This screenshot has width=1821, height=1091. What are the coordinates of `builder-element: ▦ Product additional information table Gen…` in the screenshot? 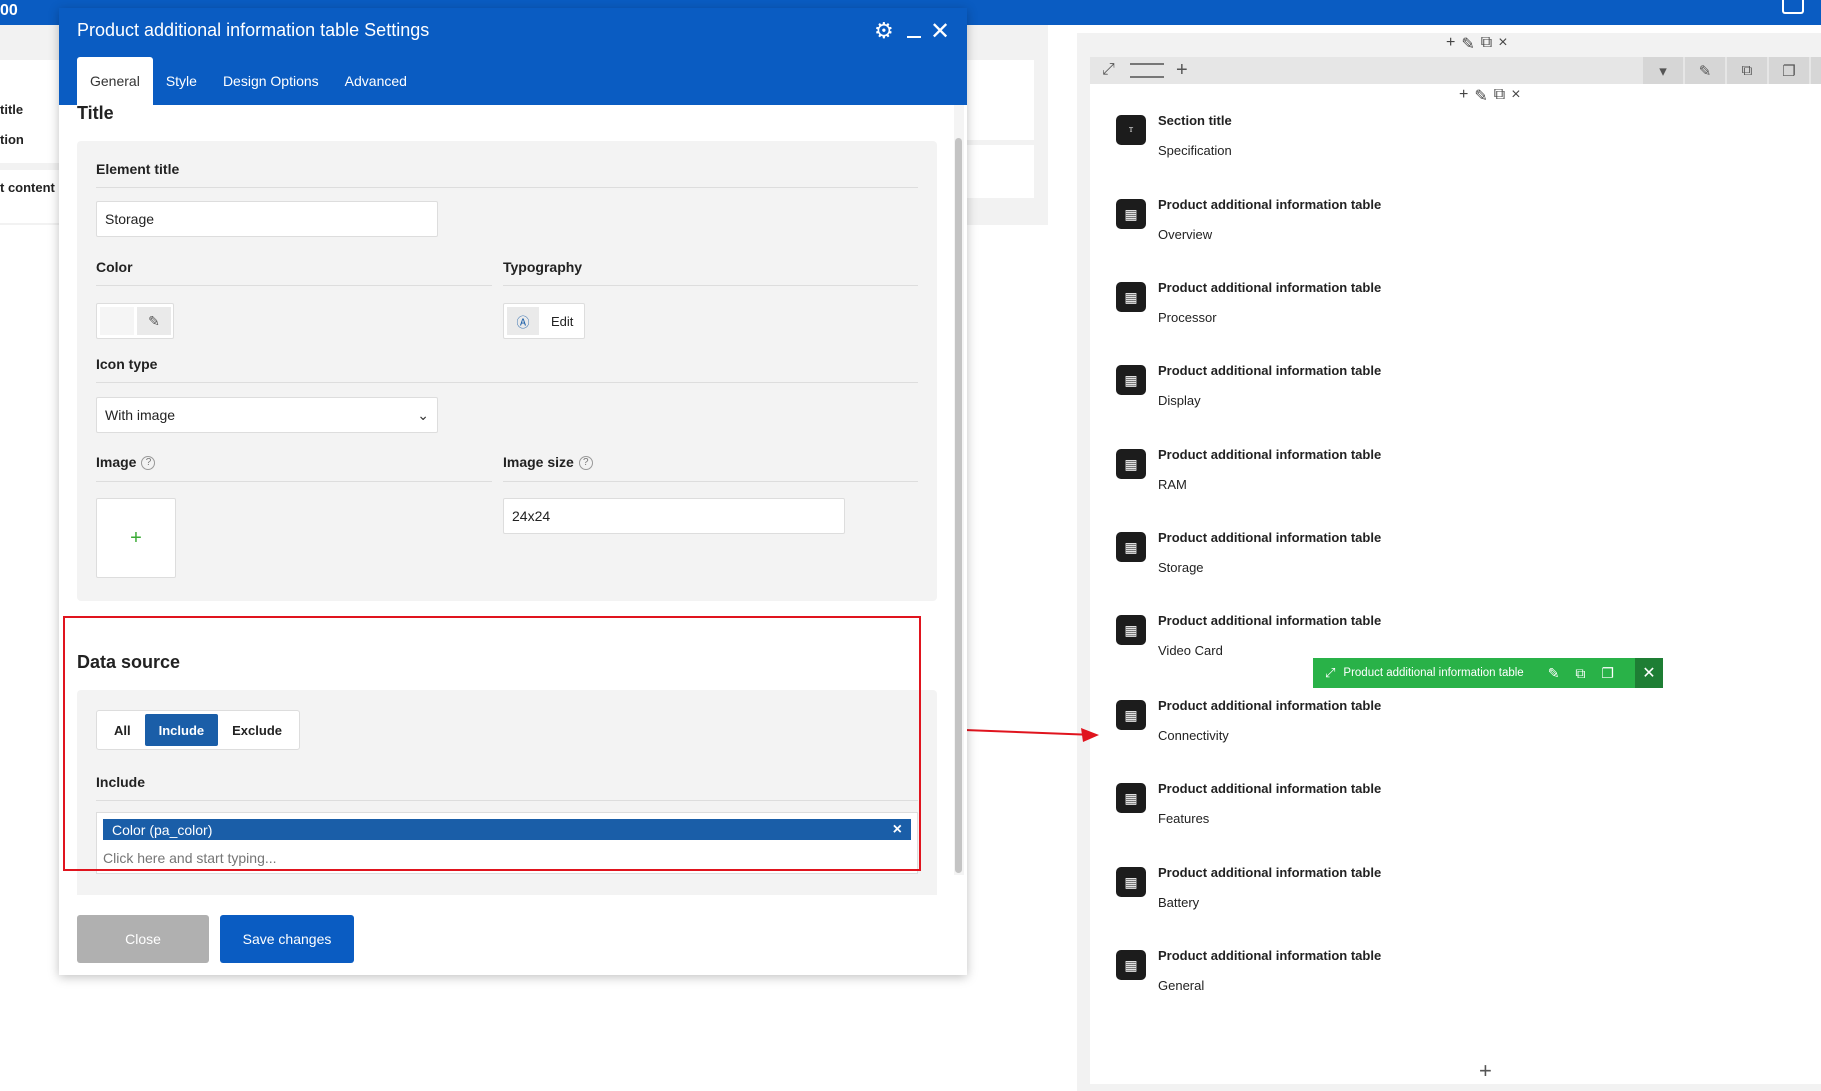 It's located at (1316, 978).